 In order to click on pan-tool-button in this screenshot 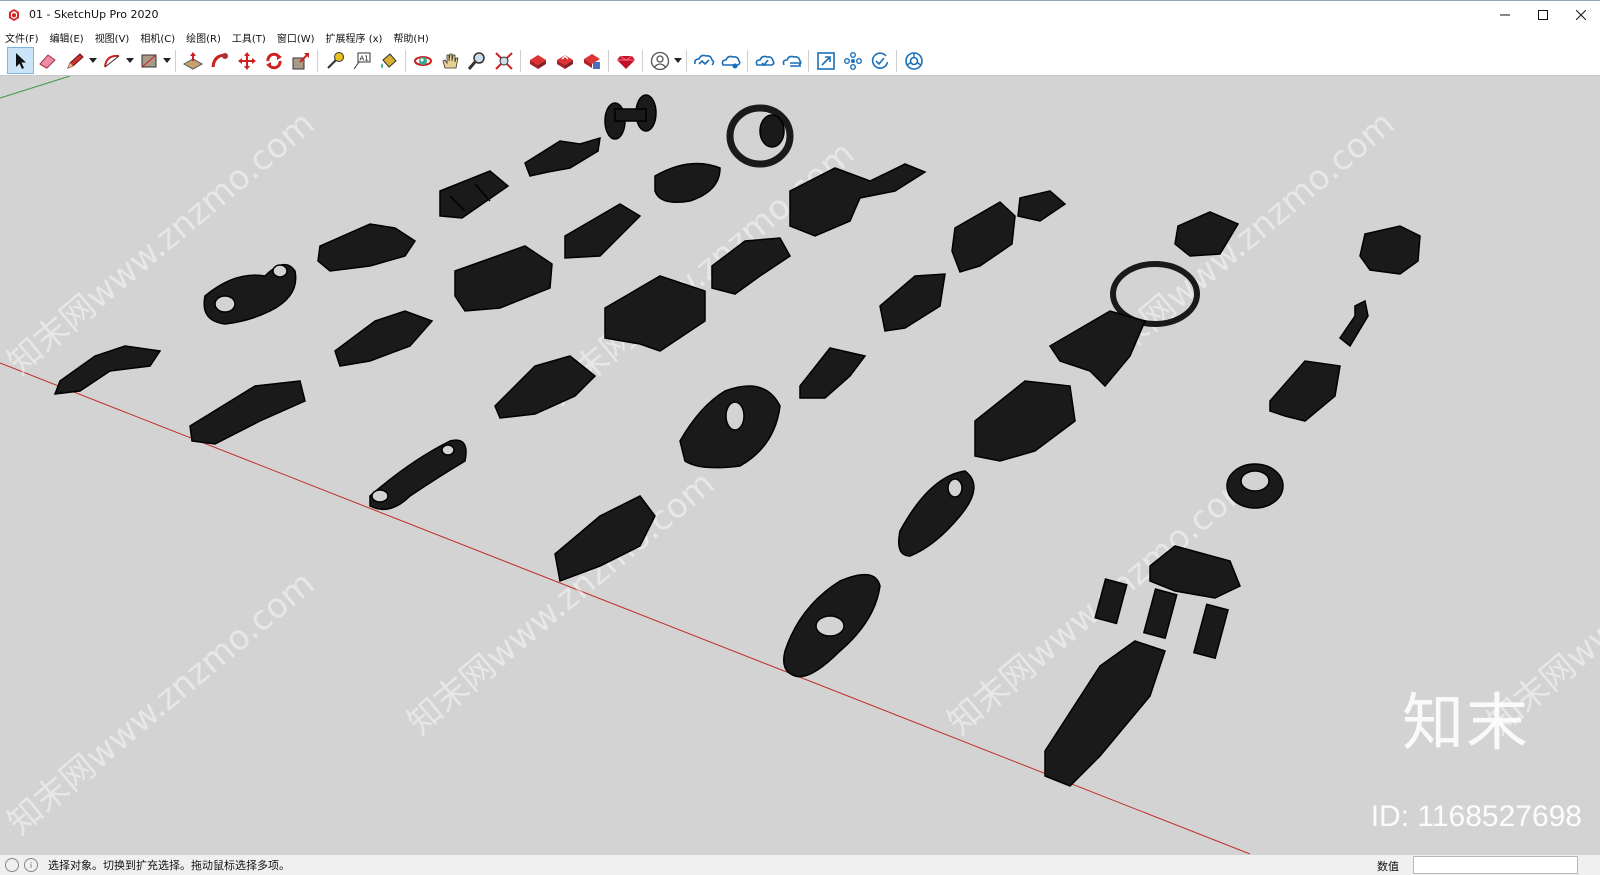, I will do `click(449, 60)`.